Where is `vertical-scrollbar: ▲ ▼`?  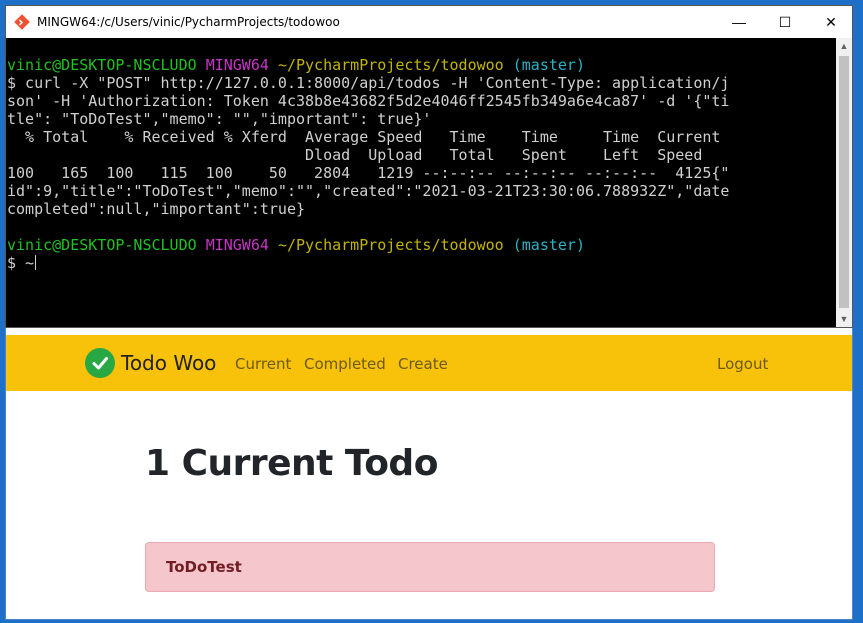 vertical-scrollbar: ▲ ▼ is located at coordinates (844, 182).